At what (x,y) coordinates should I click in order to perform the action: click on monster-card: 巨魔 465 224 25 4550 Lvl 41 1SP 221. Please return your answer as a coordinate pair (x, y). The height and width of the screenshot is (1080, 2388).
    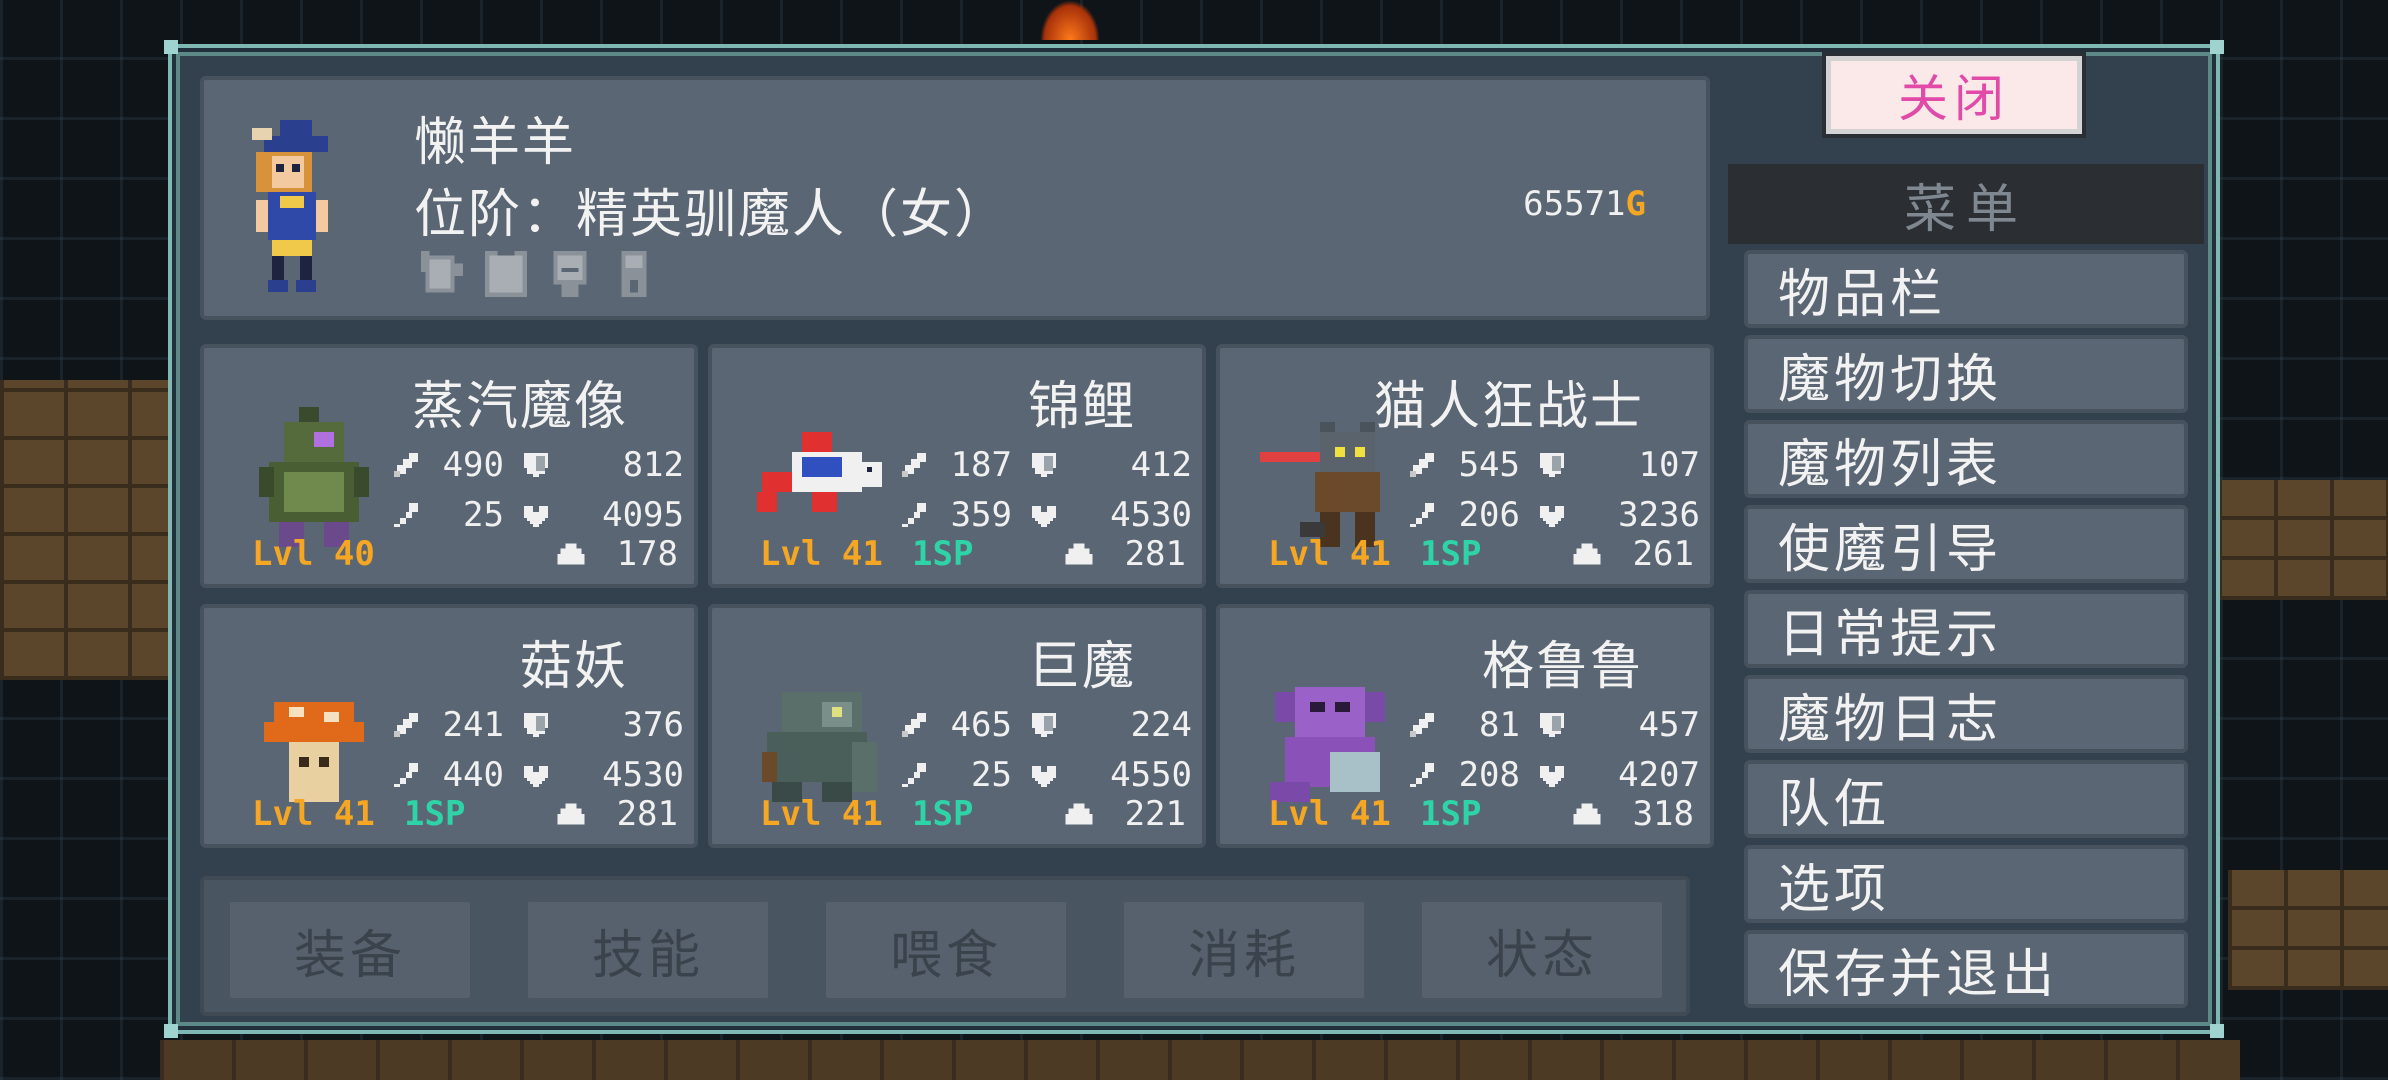
    Looking at the image, I should click on (957, 726).